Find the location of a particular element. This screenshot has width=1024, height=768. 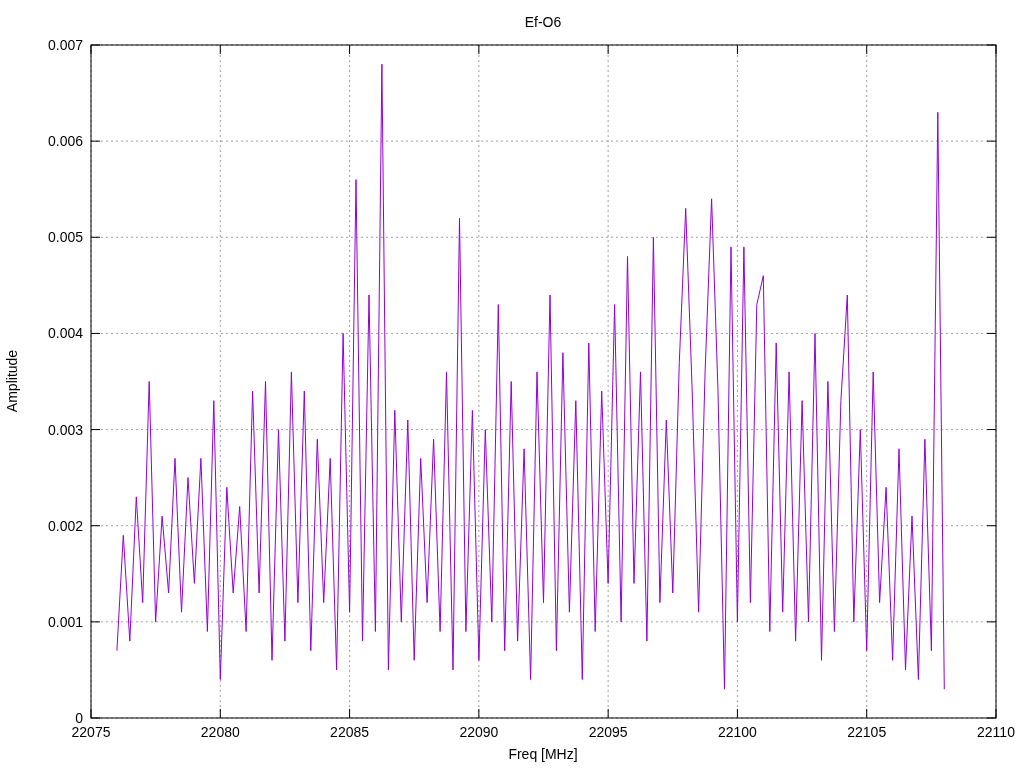

chart-title: Ef-O6 is located at coordinates (543, 22).